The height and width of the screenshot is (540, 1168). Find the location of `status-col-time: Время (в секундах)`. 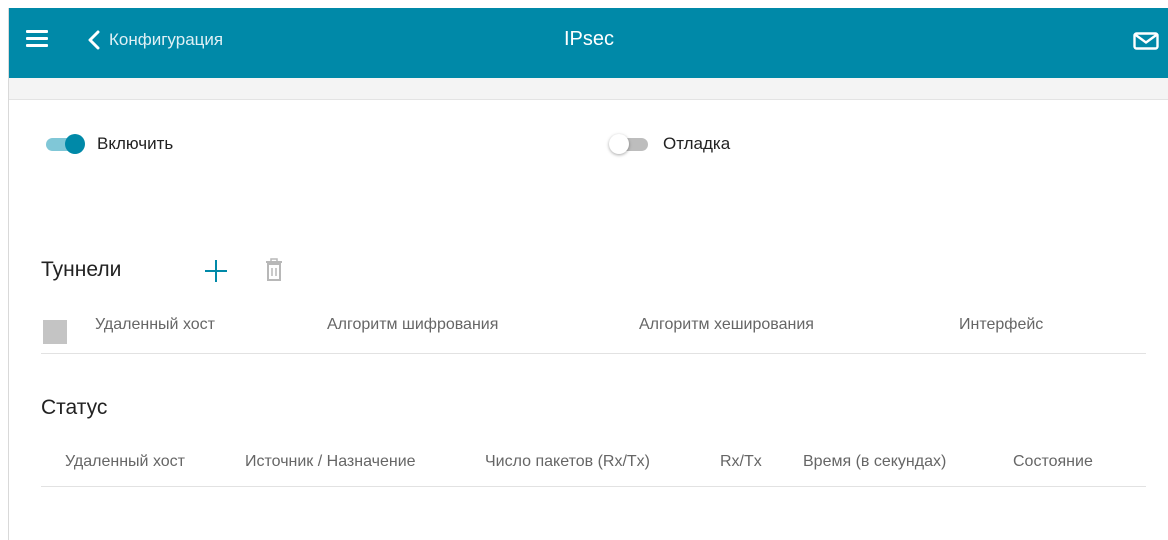

status-col-time: Время (в секундах) is located at coordinates (874, 462).